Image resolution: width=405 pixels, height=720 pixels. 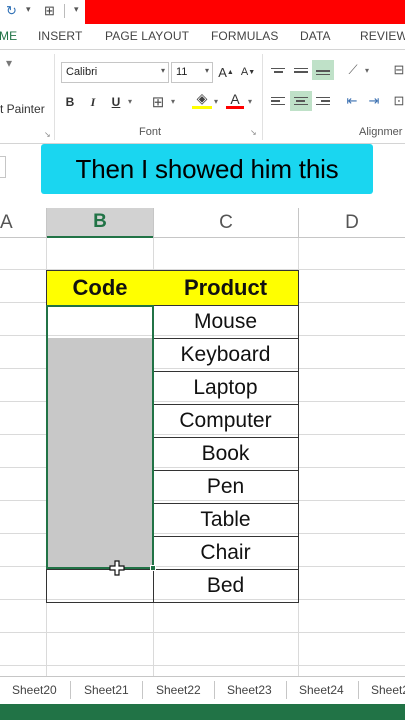 What do you see at coordinates (226, 388) in the screenshot?
I see `product-cell: Laptop` at bounding box center [226, 388].